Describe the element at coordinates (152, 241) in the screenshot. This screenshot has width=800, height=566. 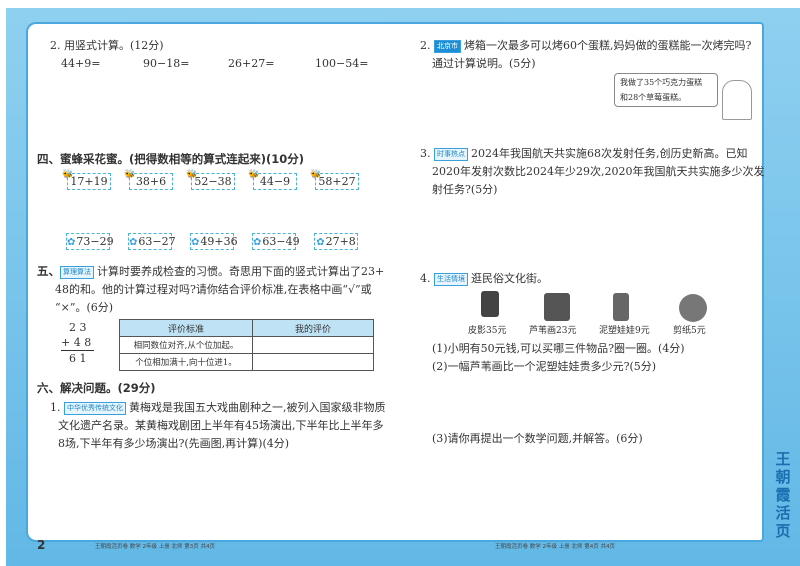
I see `flower-card: ✿63−27` at that location.